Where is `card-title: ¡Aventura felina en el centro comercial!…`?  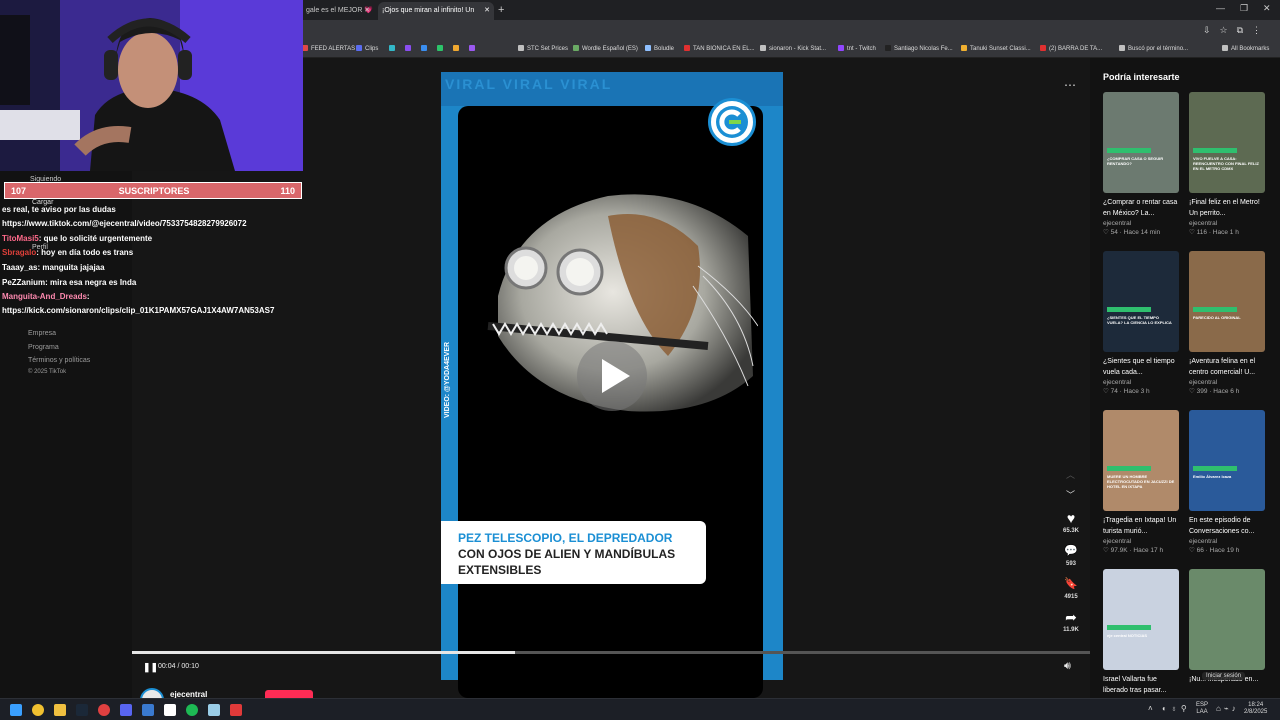 card-title: ¡Aventura felina en el centro comercial!… is located at coordinates (1227, 367).